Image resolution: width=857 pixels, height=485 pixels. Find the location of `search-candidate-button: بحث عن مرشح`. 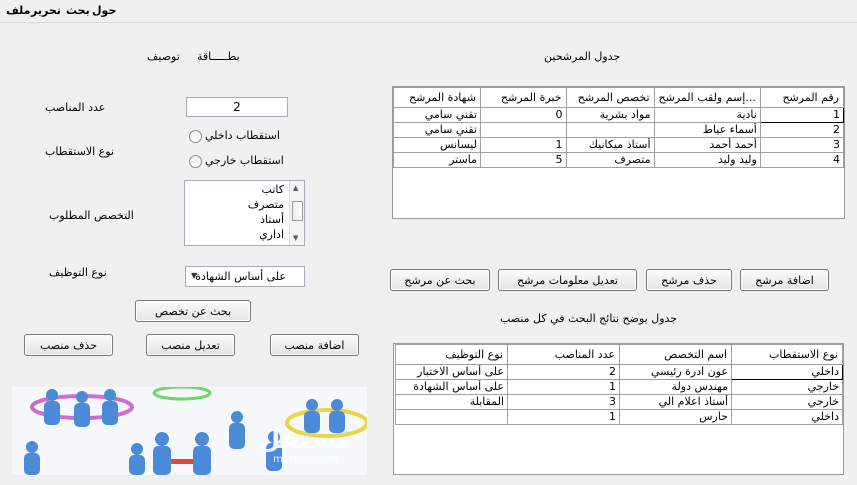

search-candidate-button: بحث عن مرشح is located at coordinates (440, 280).